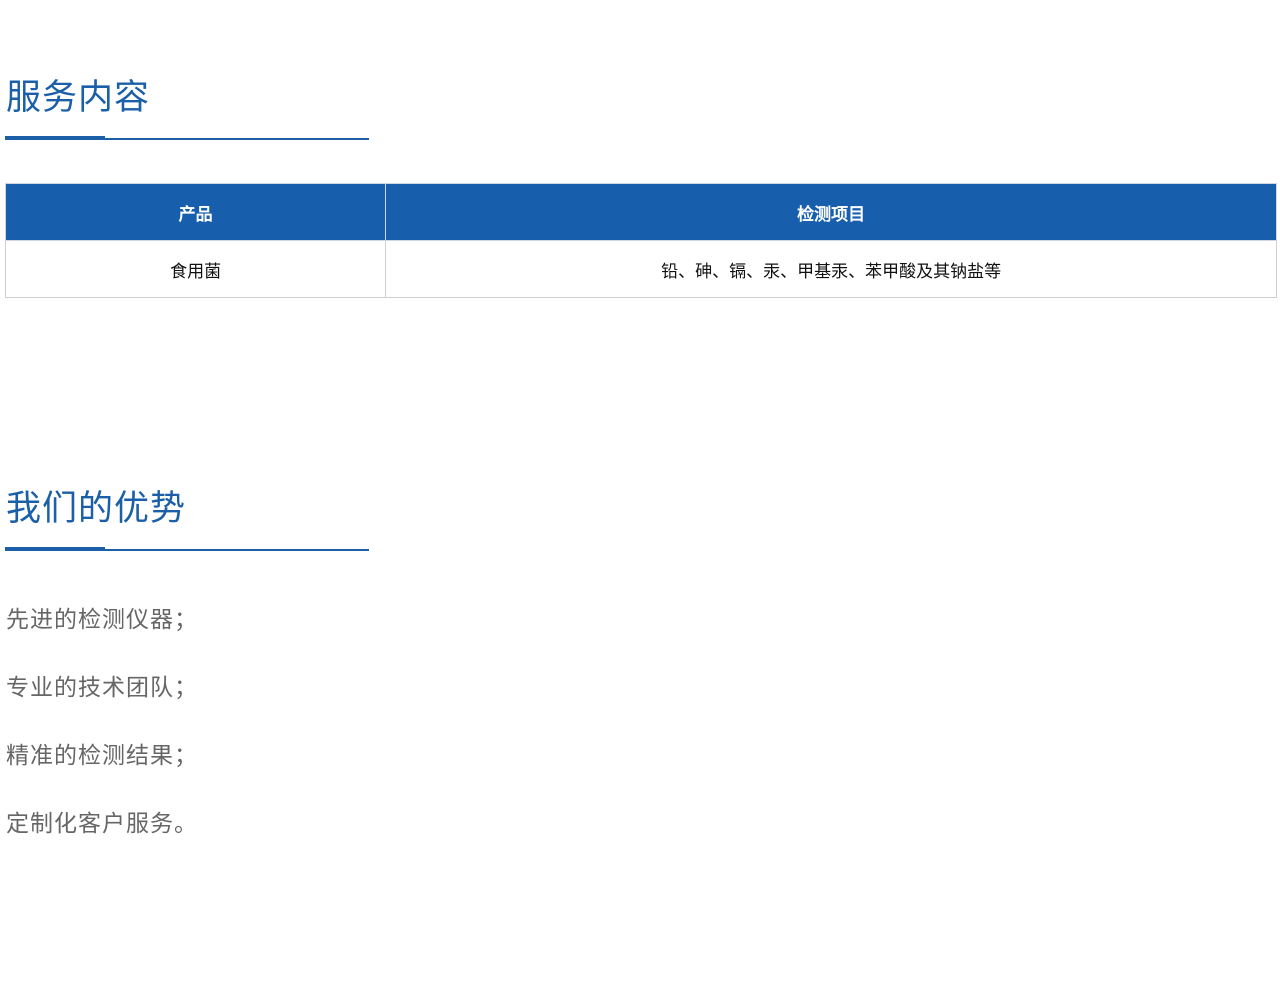  Describe the element at coordinates (187, 549) in the screenshot. I see `advantage-title-divider` at that location.